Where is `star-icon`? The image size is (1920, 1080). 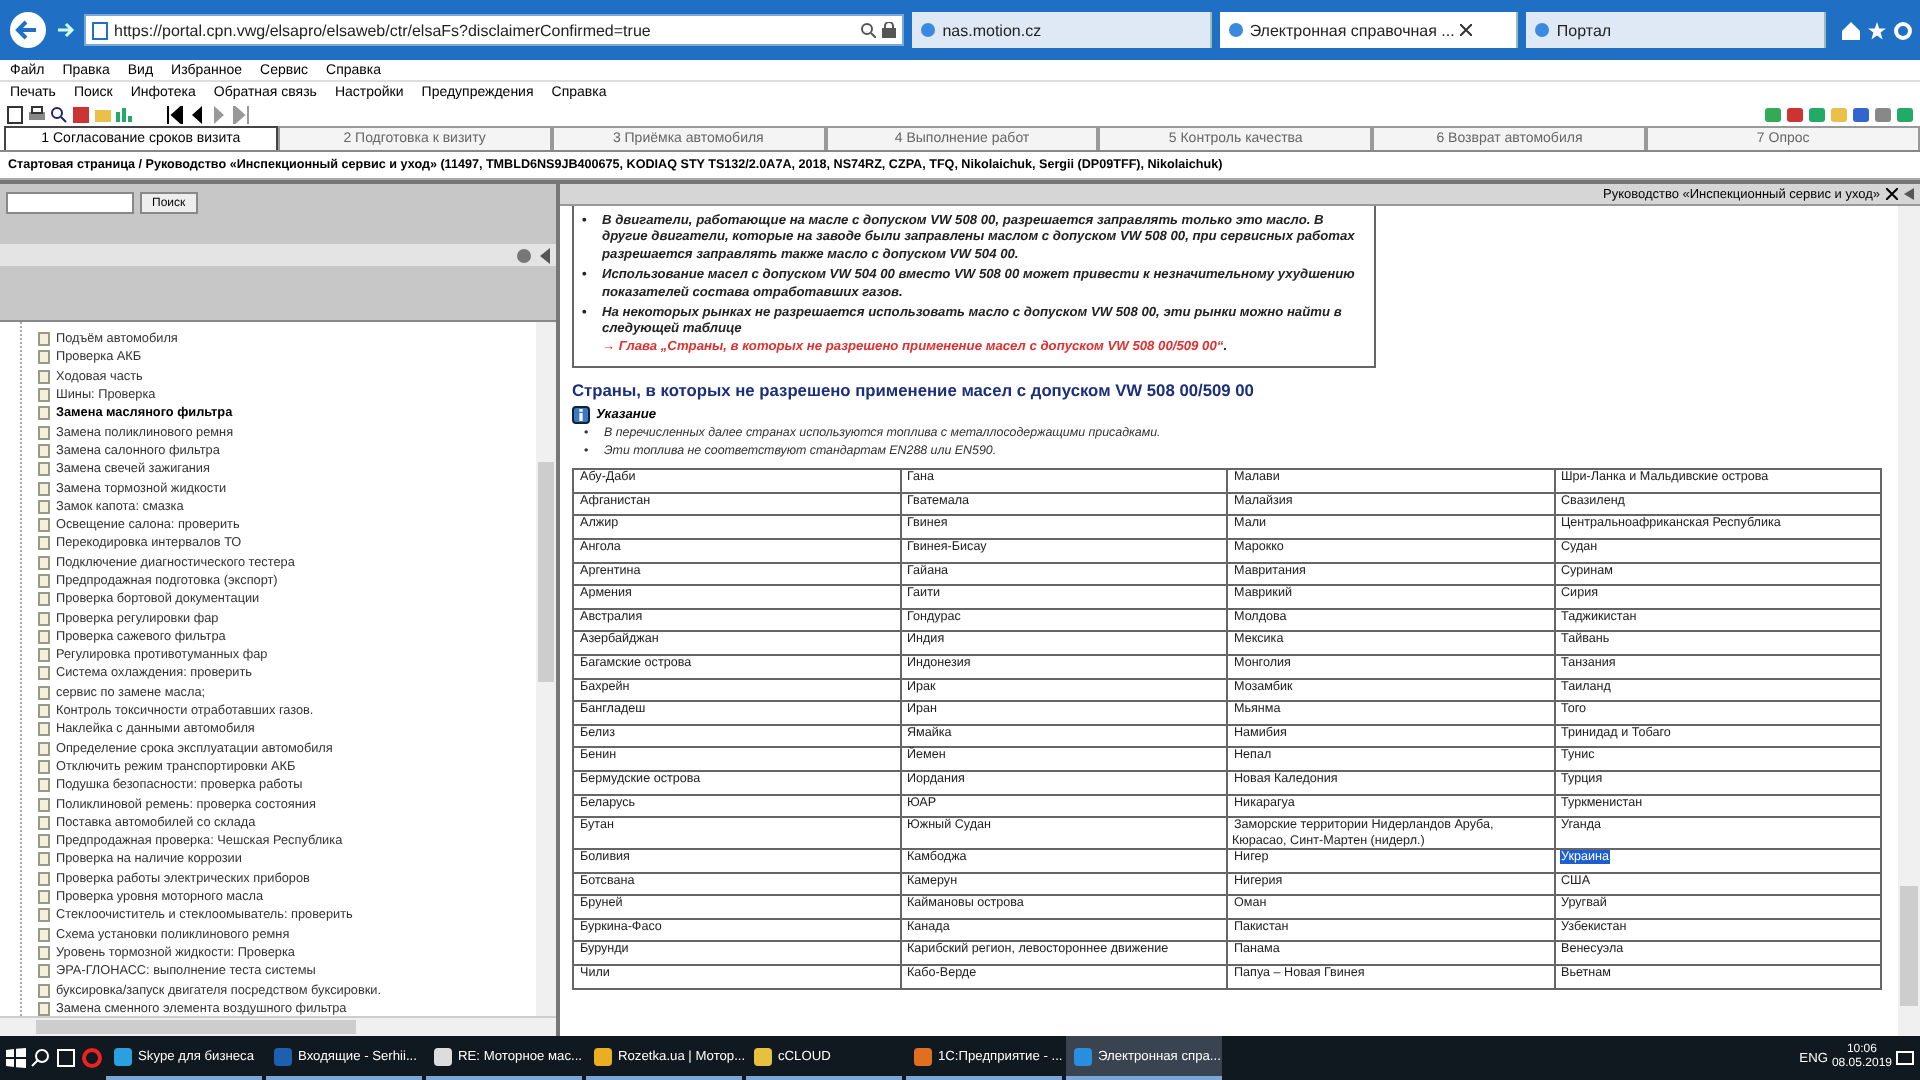 star-icon is located at coordinates (1877, 30).